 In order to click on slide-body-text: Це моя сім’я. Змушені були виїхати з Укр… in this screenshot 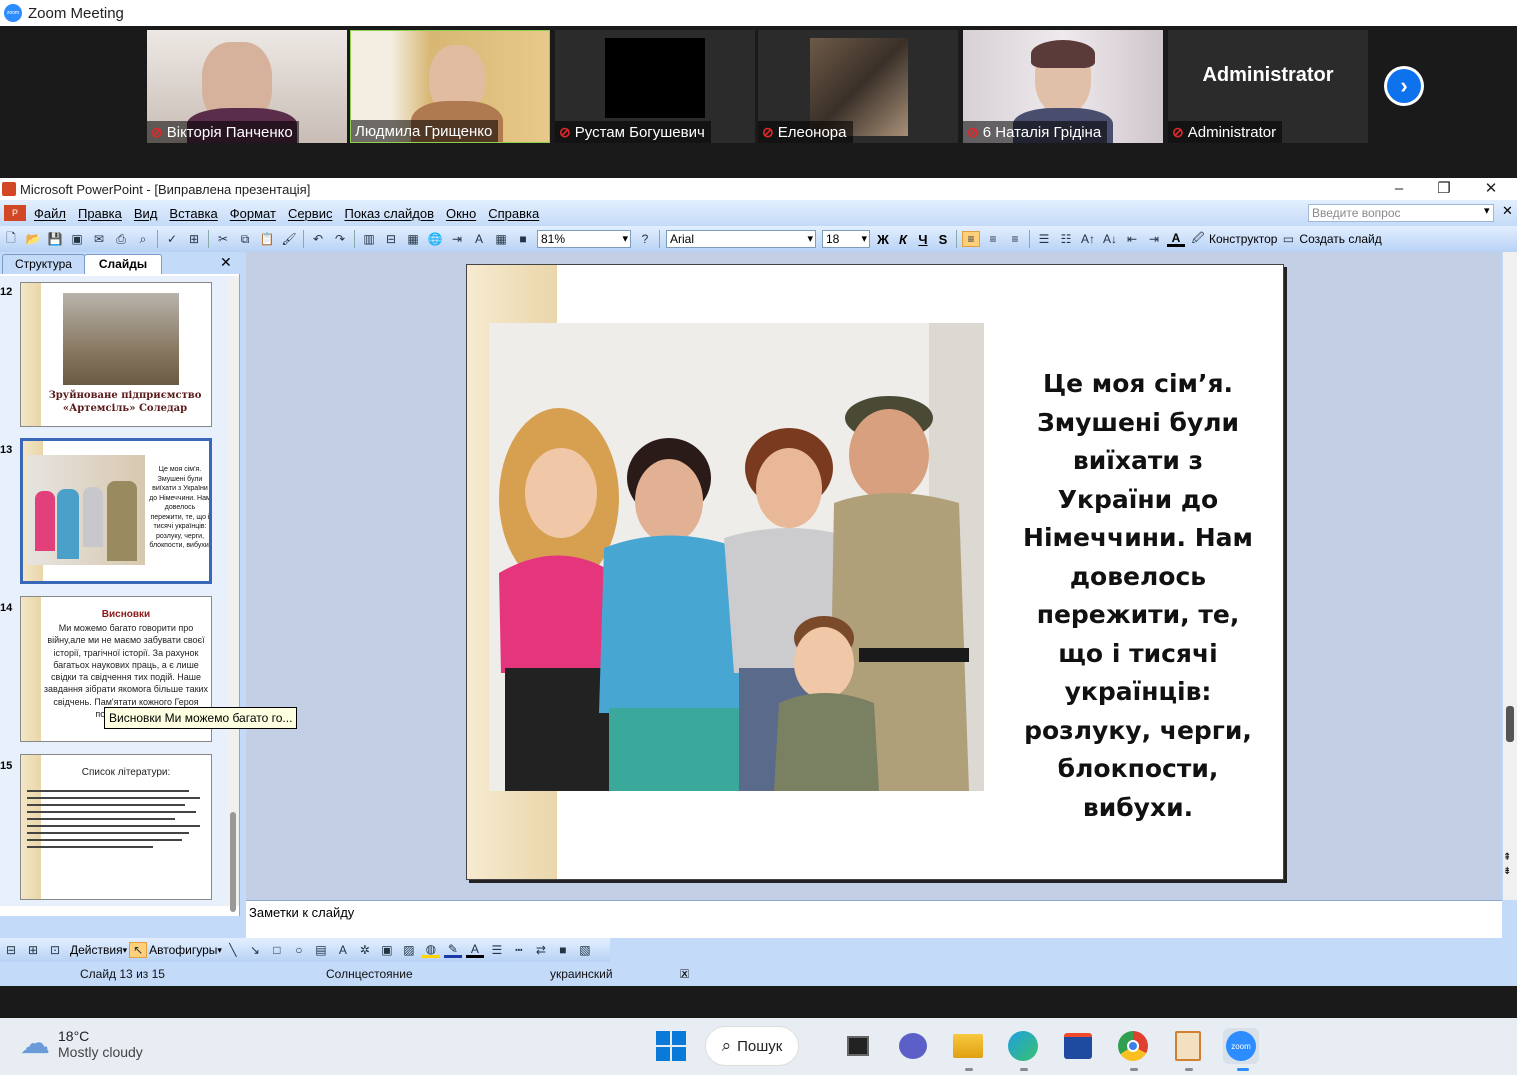, I will do `click(1138, 596)`.